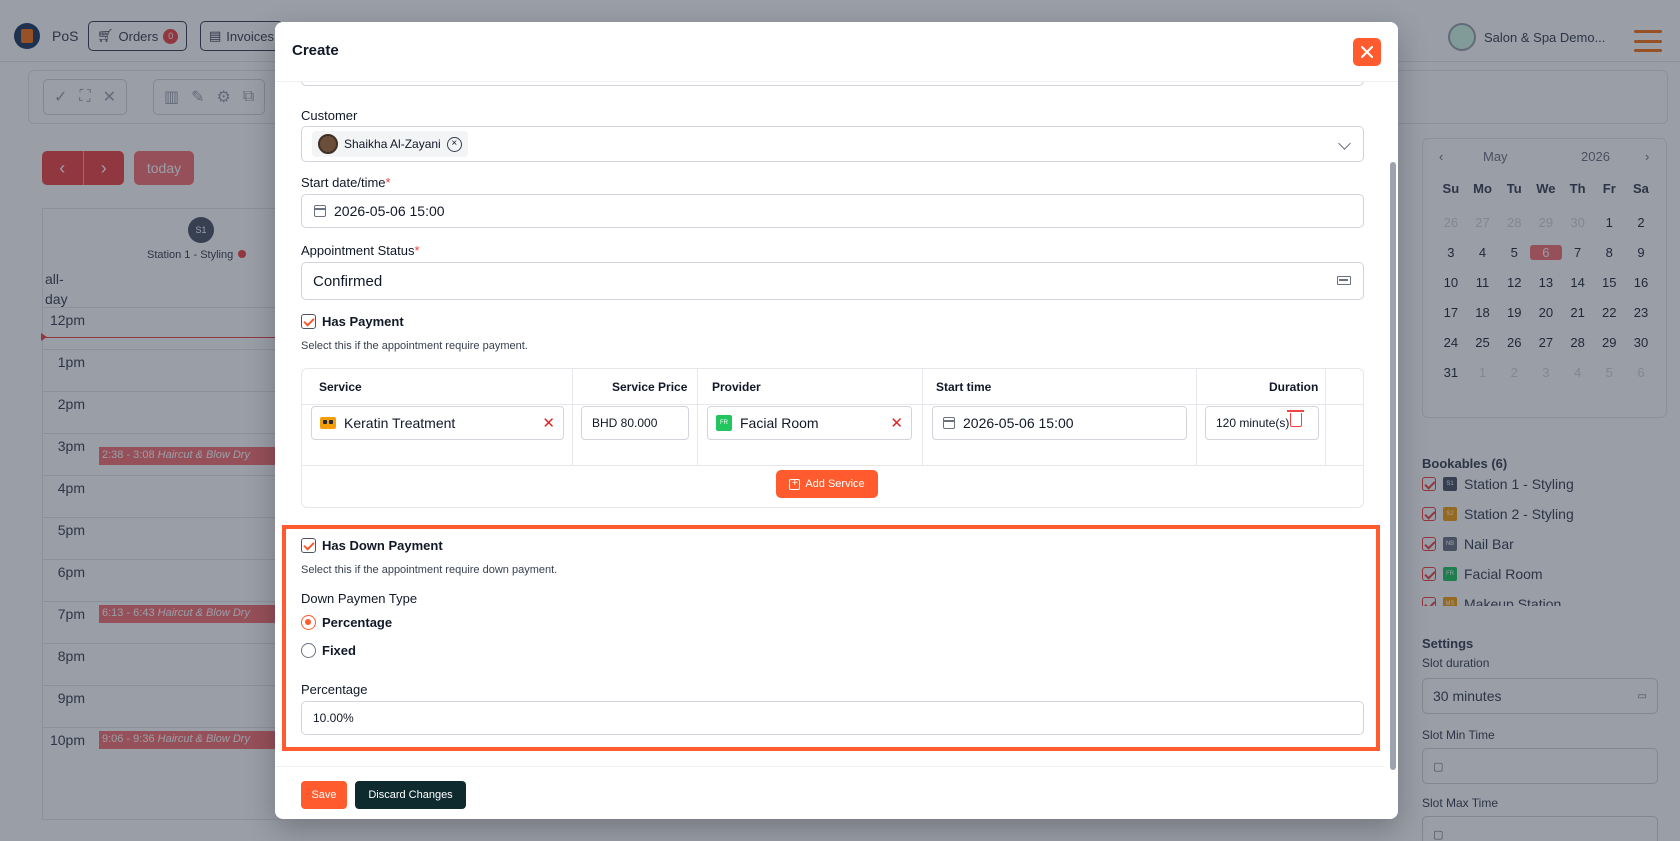 This screenshot has height=841, width=1680. I want to click on has-payment-checkbox: Has Payment, so click(352, 321).